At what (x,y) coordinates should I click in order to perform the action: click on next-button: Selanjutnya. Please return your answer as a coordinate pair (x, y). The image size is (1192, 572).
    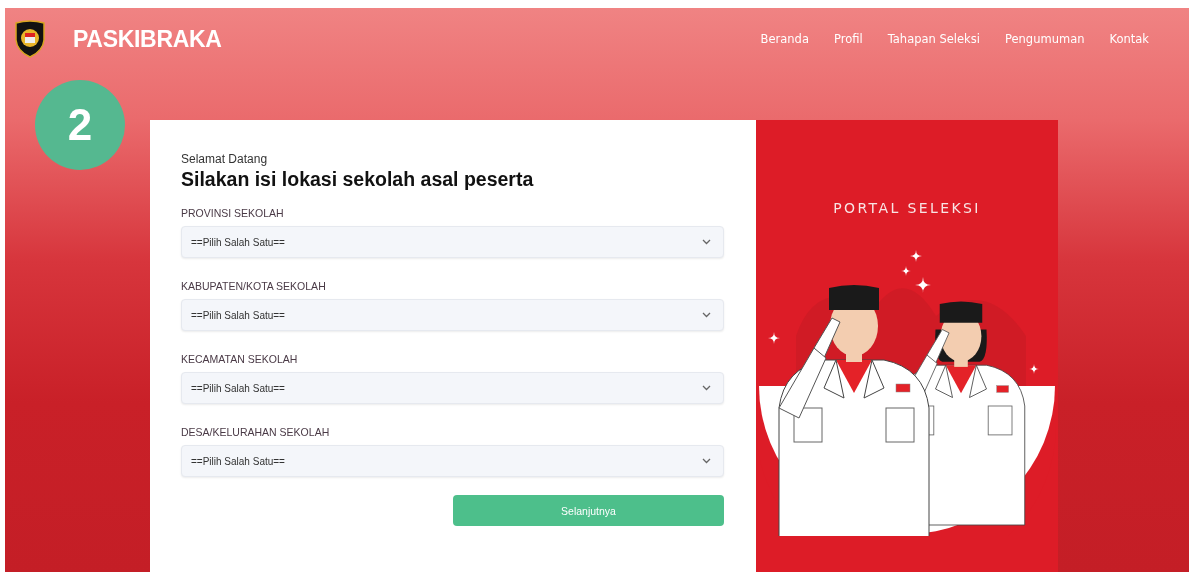
    Looking at the image, I should click on (588, 510).